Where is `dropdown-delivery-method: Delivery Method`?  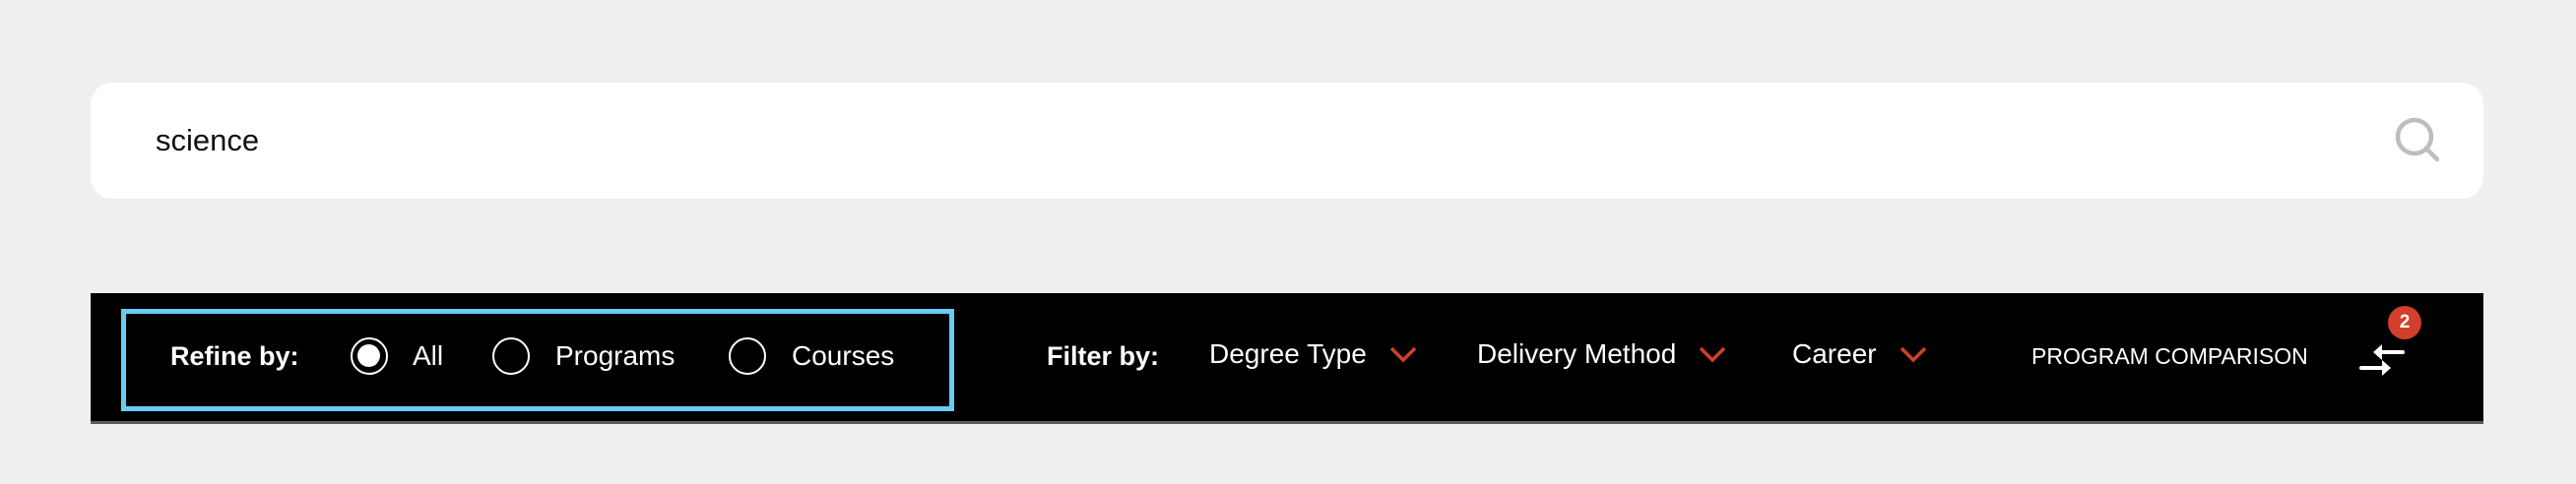
dropdown-delivery-method: Delivery Method is located at coordinates (1602, 354).